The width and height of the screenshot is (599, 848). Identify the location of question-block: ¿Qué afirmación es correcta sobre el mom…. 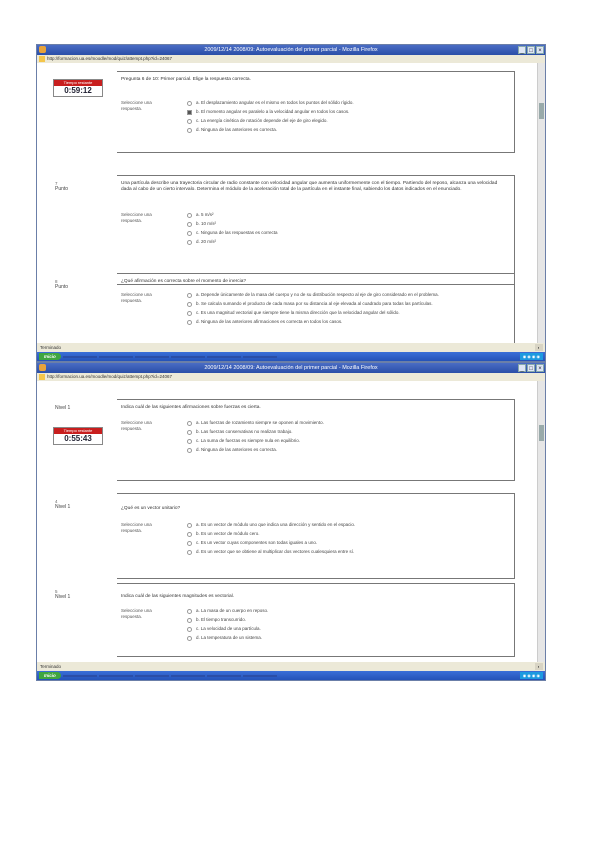
(316, 308).